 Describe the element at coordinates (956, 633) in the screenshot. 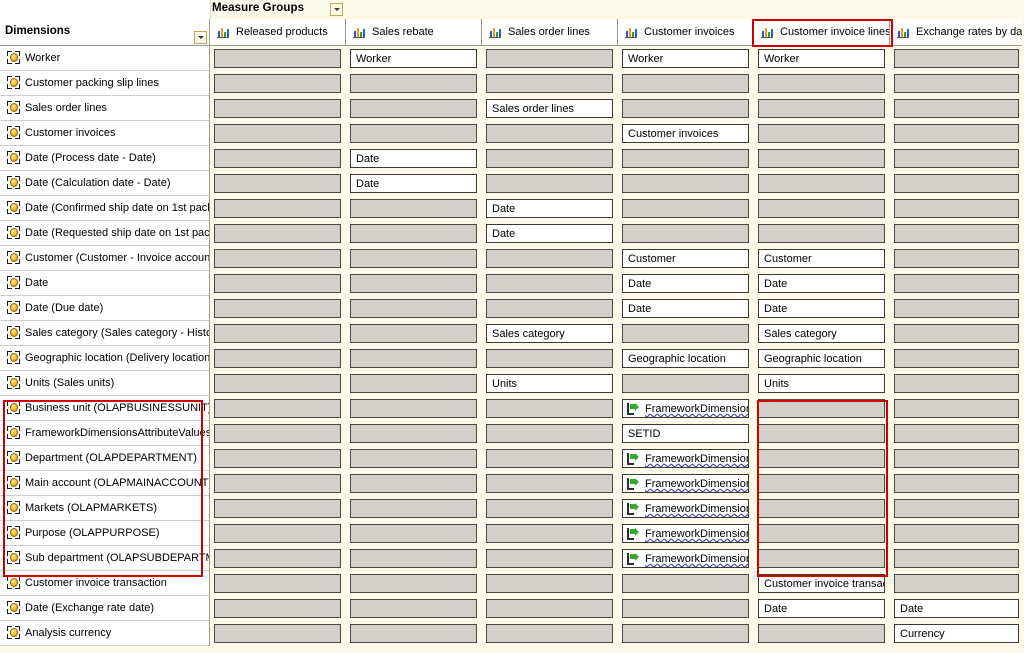

I see `relationship-cell: Currency` at that location.